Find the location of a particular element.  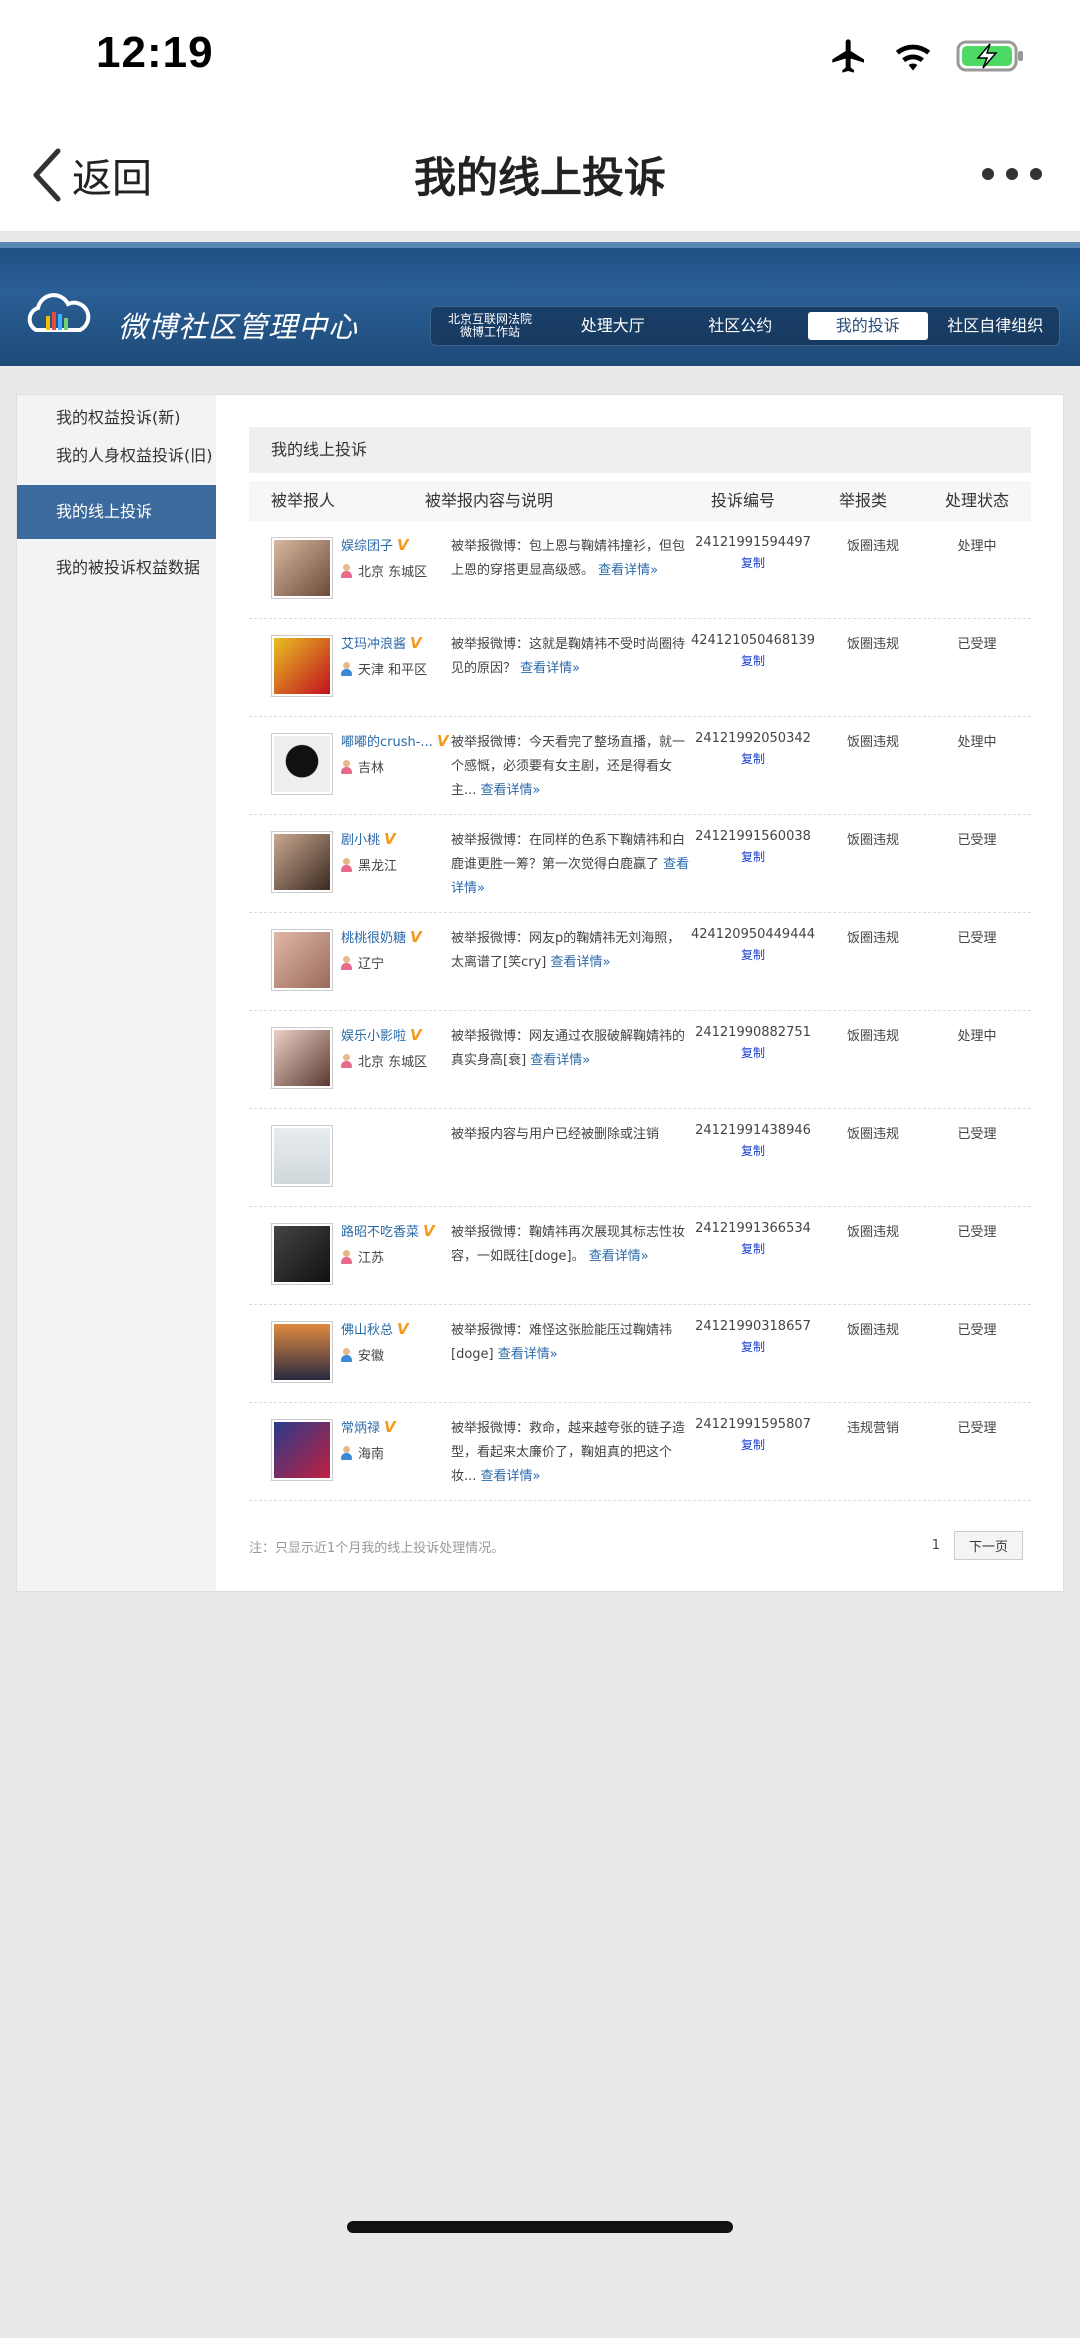

wifi-icon is located at coordinates (913, 57).